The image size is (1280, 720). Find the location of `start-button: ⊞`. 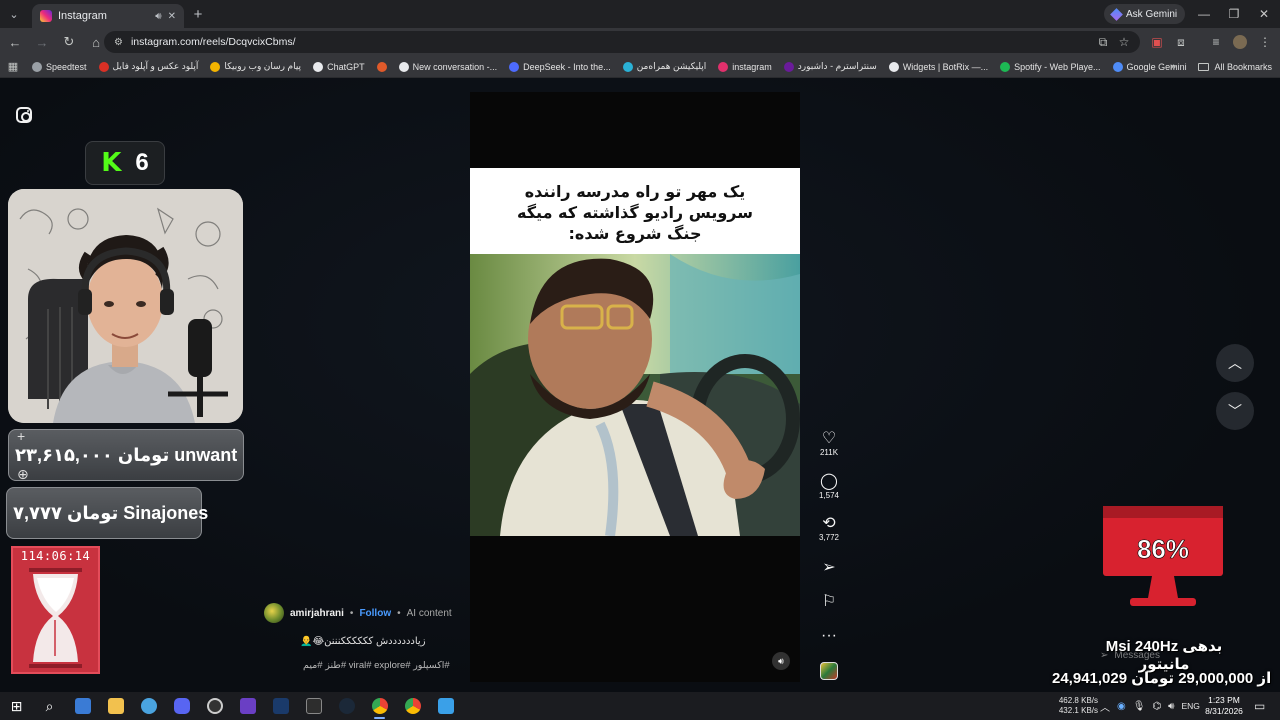

start-button: ⊞ is located at coordinates (16, 706).